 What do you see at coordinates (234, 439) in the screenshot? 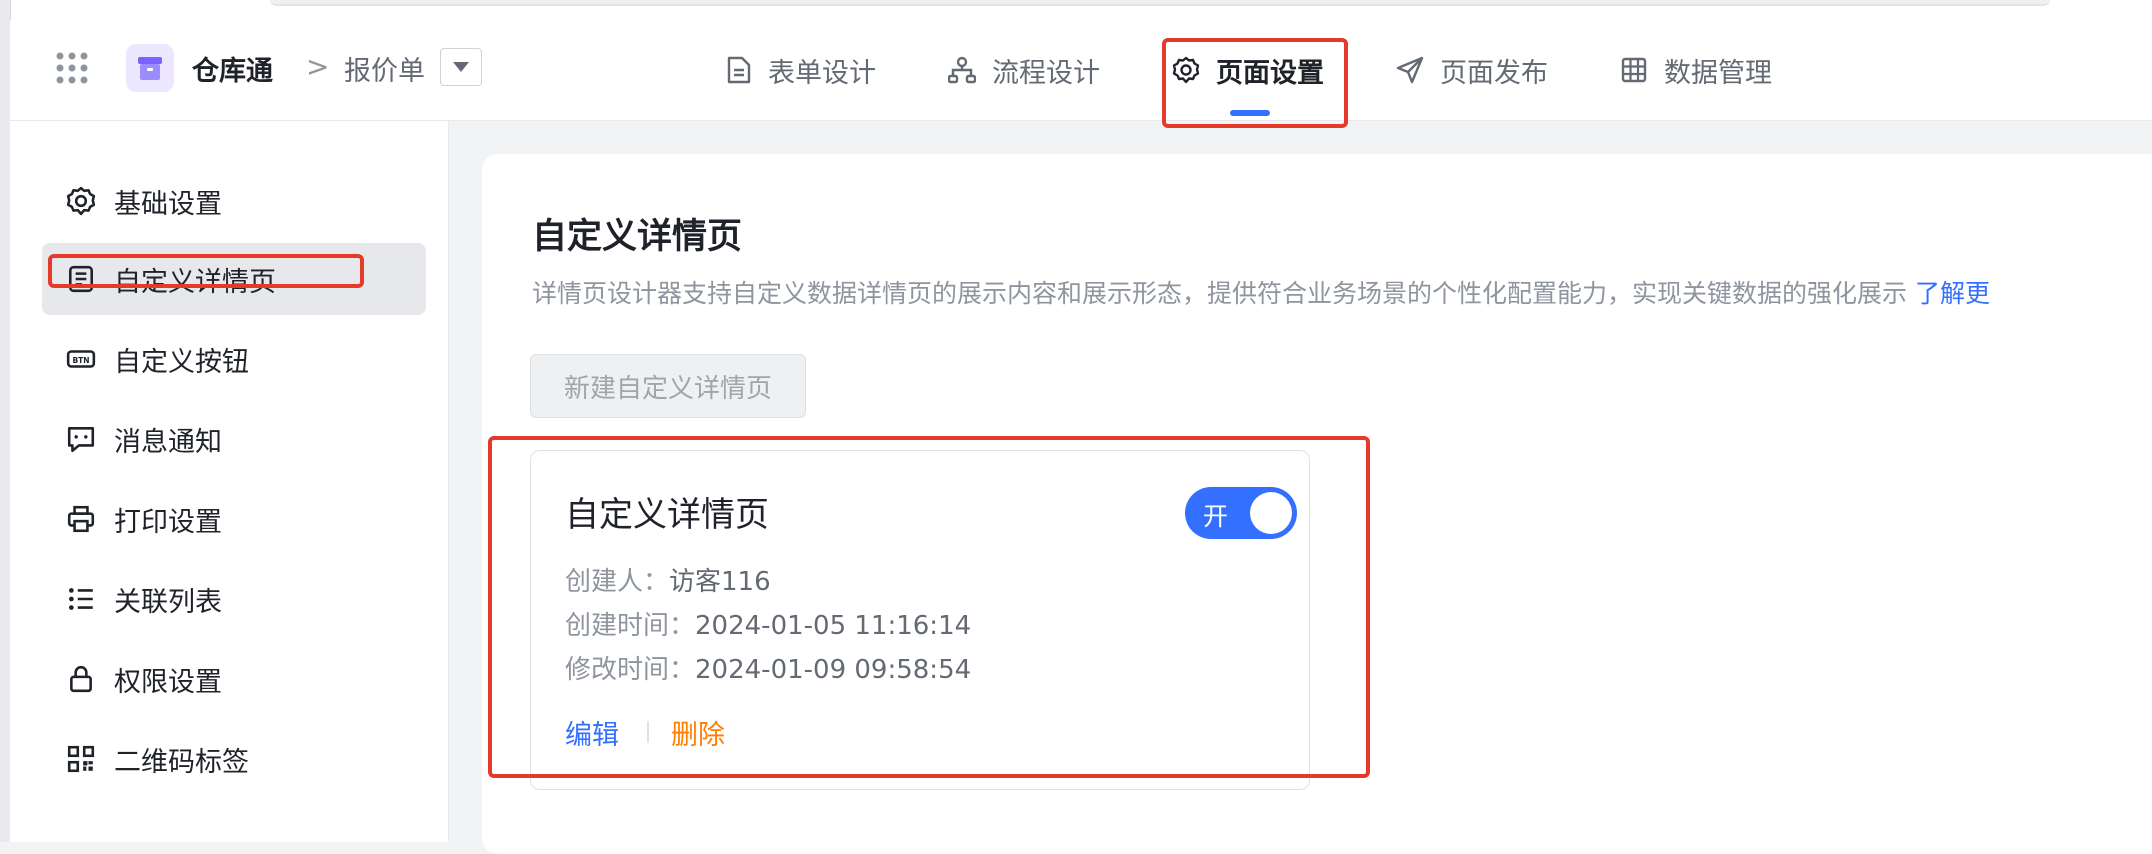
I see `sidebar-item-message-notify: 消息通知` at bounding box center [234, 439].